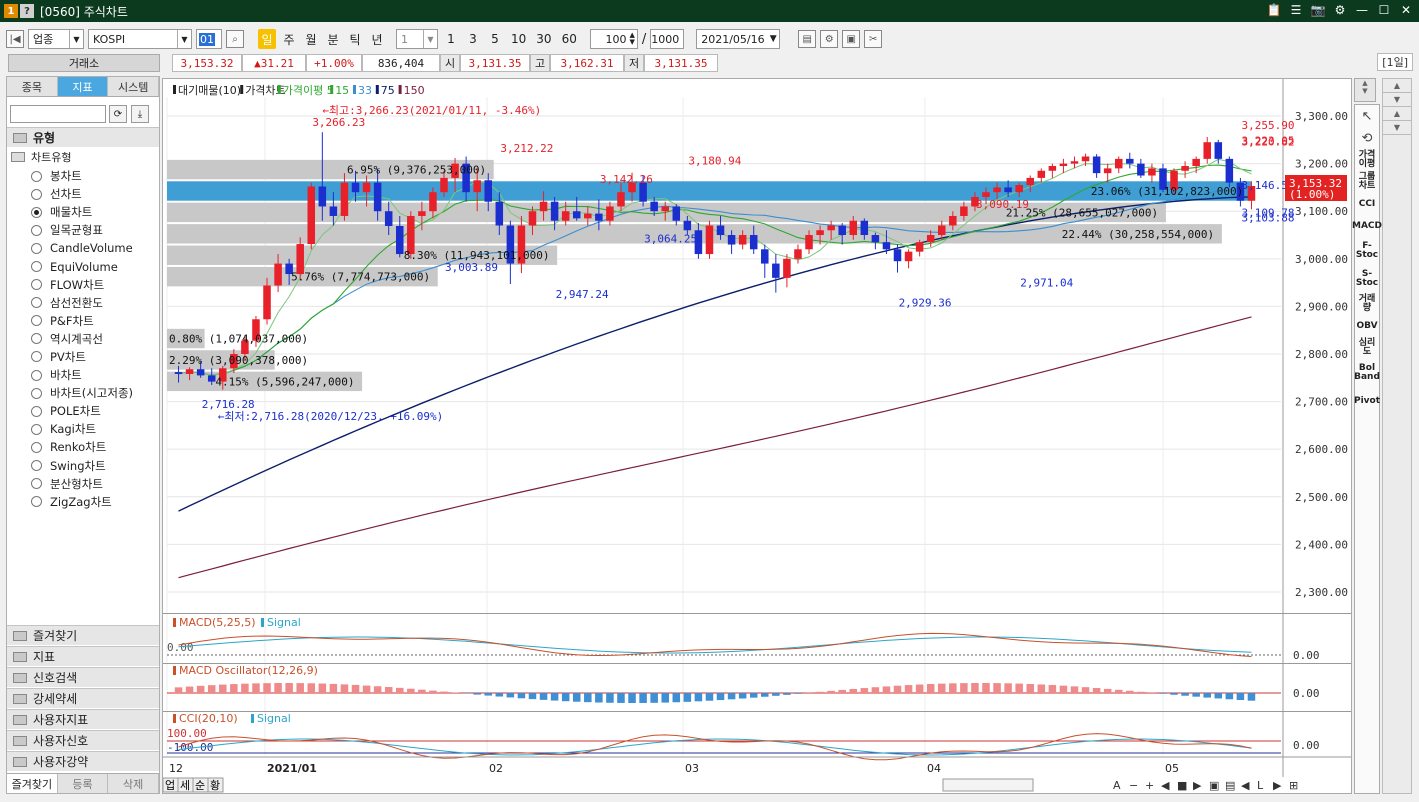 Image resolution: width=1419 pixels, height=802 pixels. What do you see at coordinates (1296, 10) in the screenshot?
I see `list-icon: ☰` at bounding box center [1296, 10].